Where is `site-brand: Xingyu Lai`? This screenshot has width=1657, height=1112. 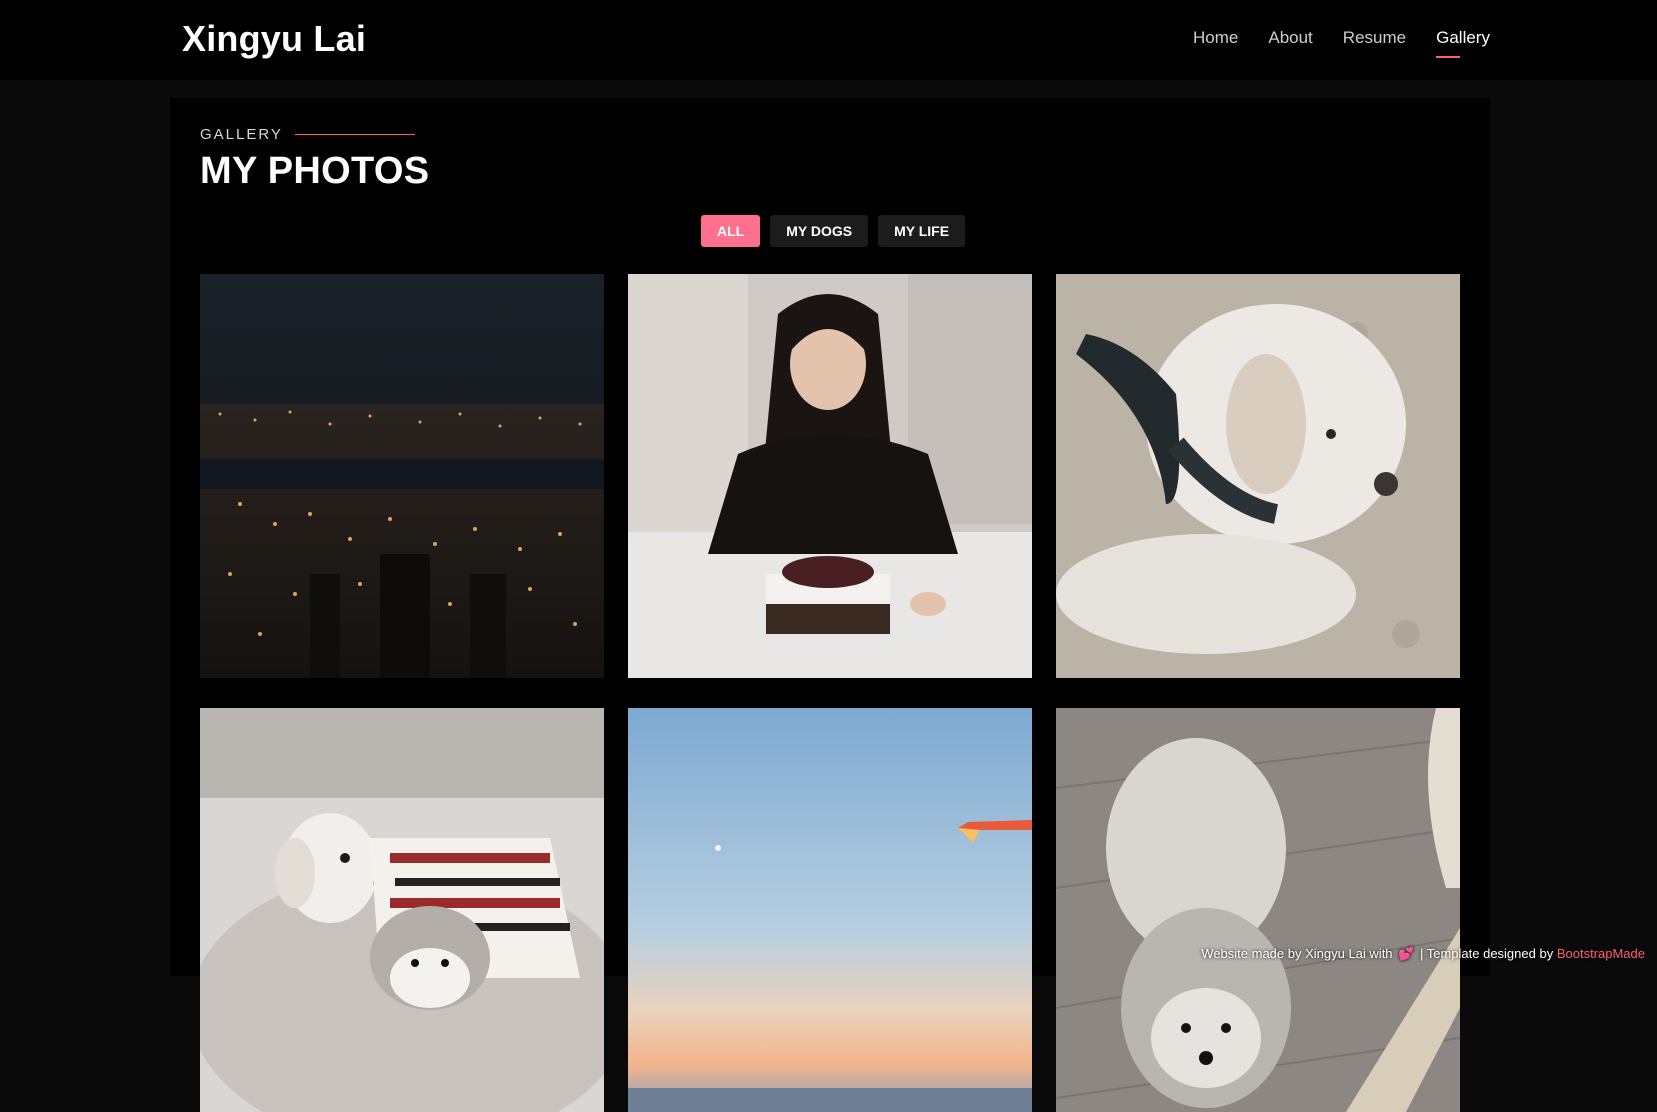 site-brand: Xingyu Lai is located at coordinates (274, 39).